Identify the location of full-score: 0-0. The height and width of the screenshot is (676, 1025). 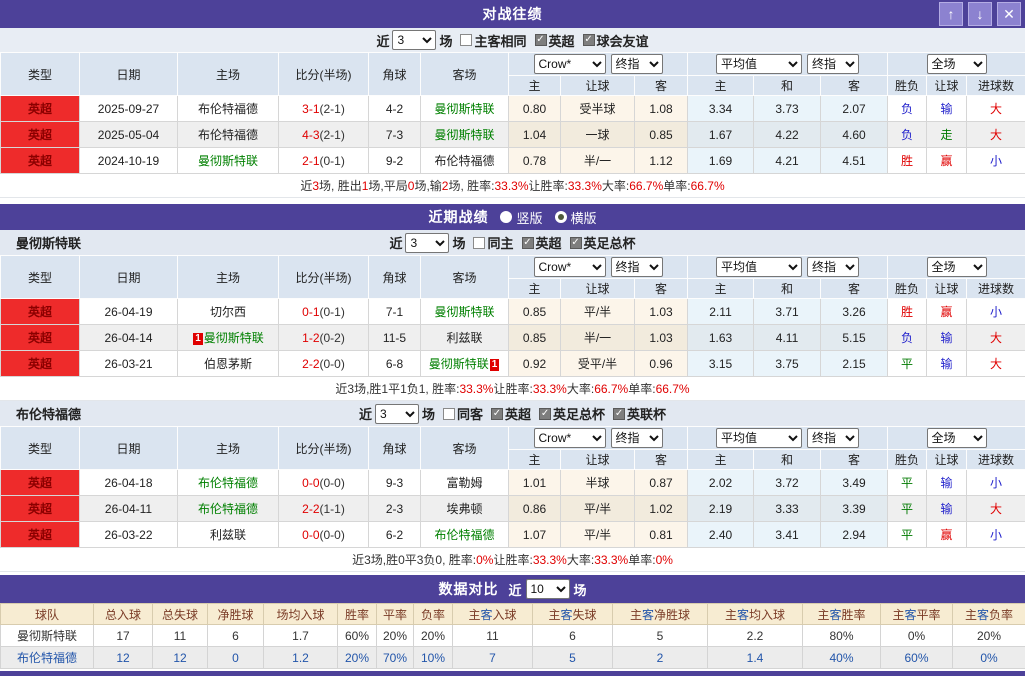
(311, 482).